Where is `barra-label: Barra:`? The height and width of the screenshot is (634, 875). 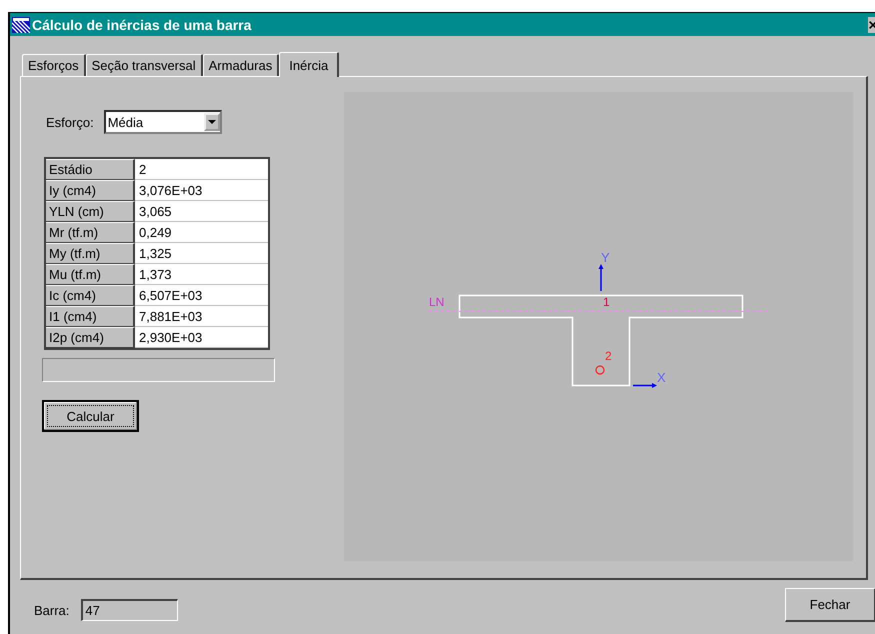 barra-label: Barra: is located at coordinates (52, 610).